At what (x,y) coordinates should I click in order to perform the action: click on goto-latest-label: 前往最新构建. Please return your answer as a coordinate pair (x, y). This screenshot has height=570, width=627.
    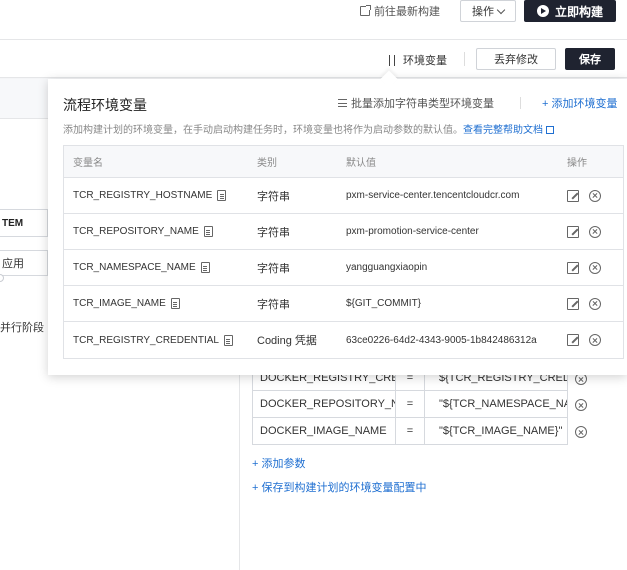
    Looking at the image, I should click on (407, 12).